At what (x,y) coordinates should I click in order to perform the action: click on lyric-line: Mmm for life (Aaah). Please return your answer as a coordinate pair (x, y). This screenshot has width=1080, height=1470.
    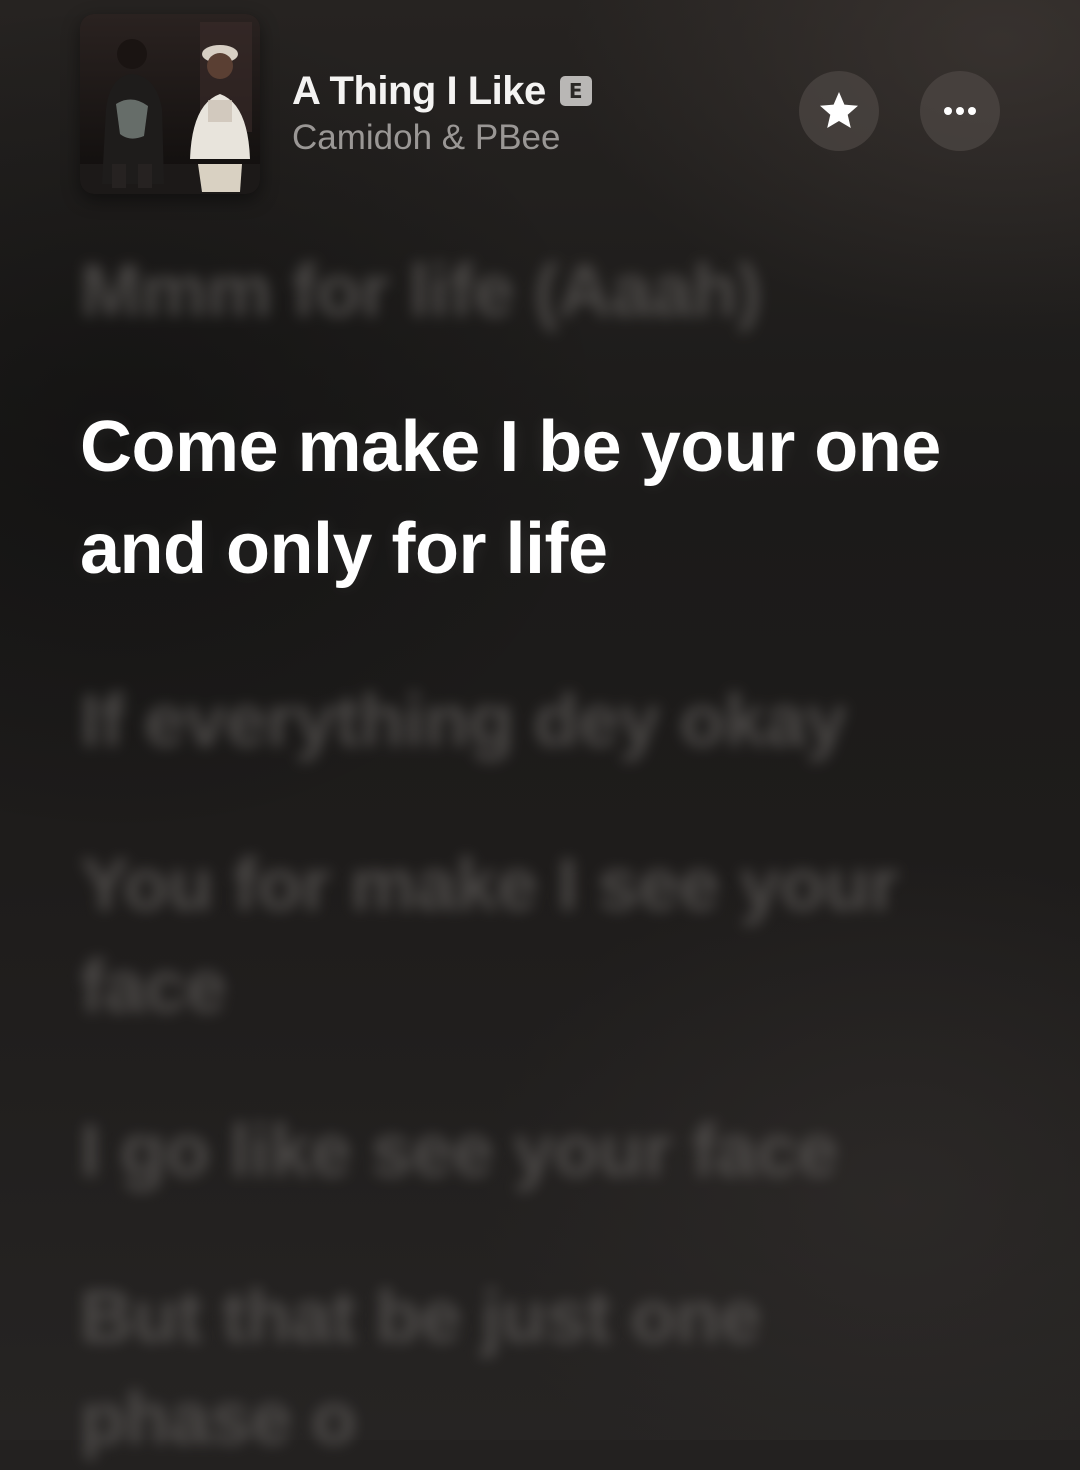
    Looking at the image, I should click on (530, 291).